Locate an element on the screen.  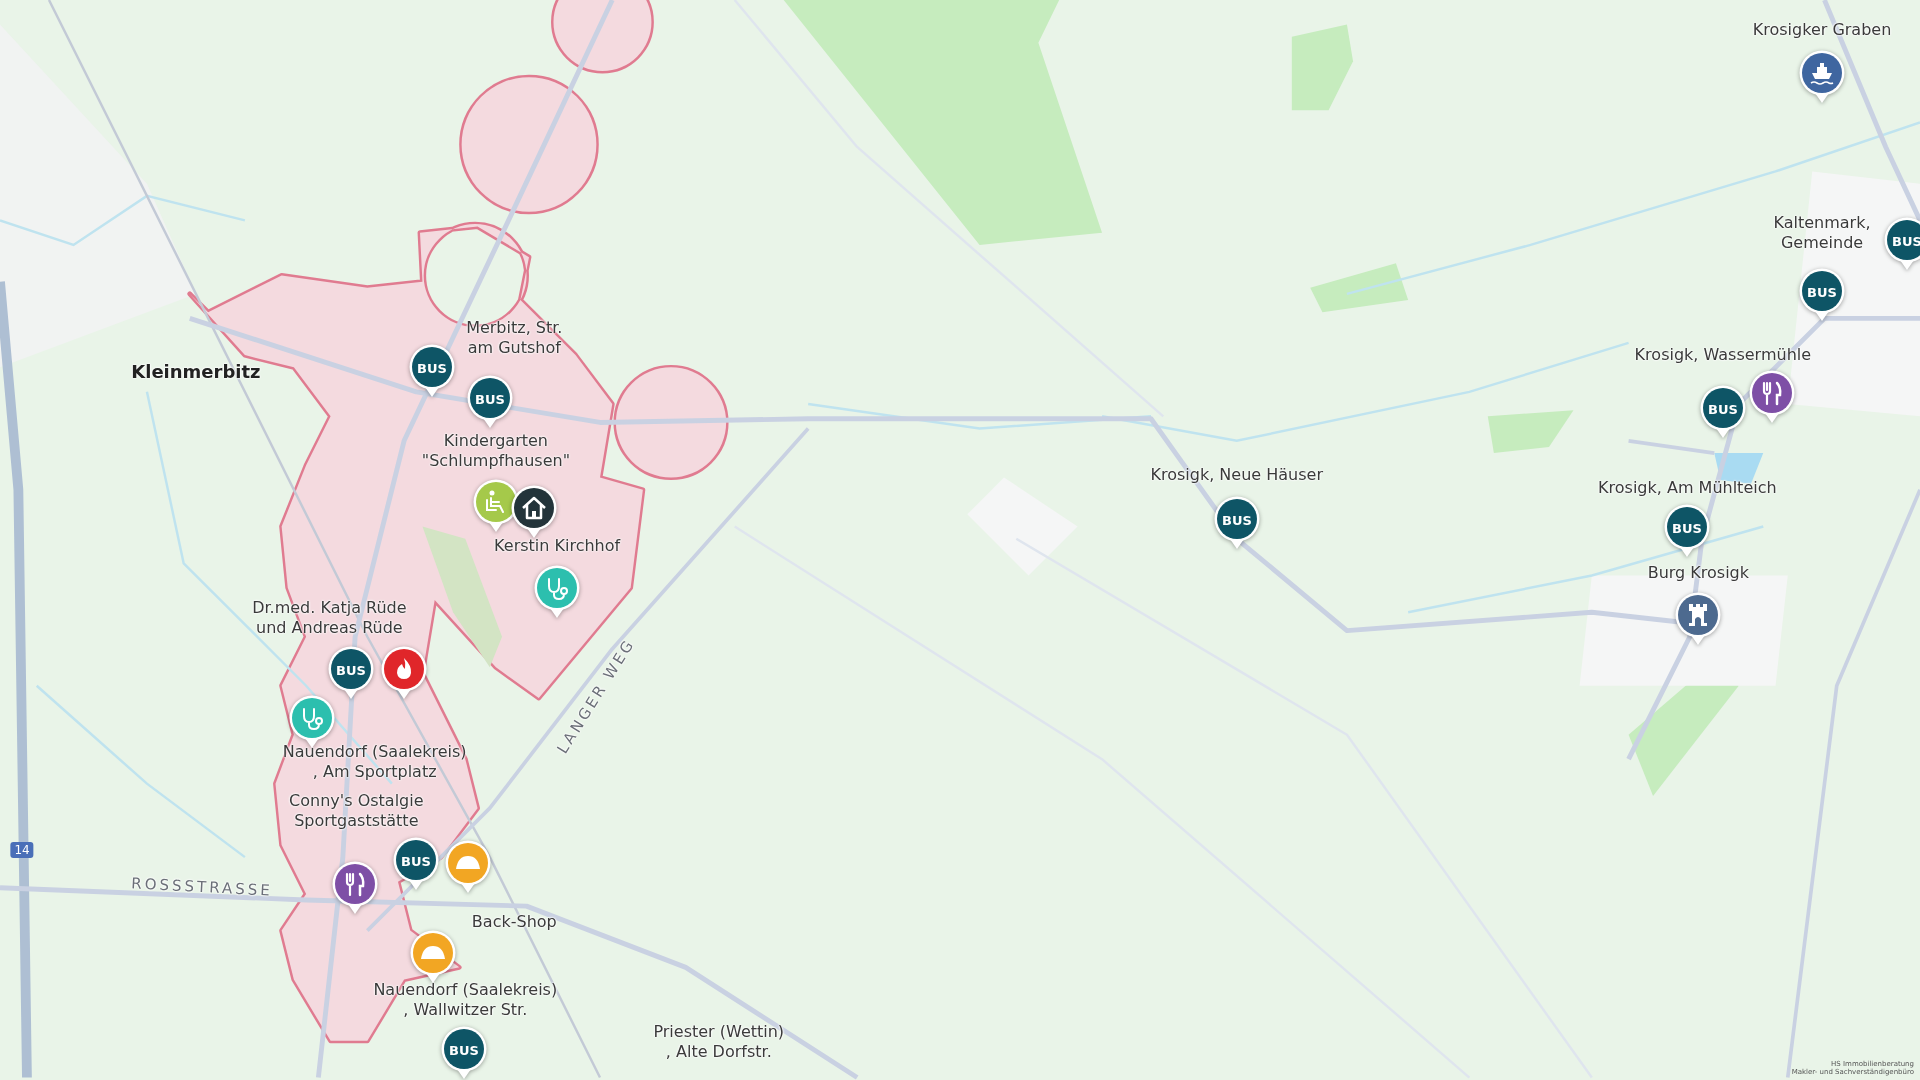
poi-label: Krosigk, Neue Häuser is located at coordinates (1236, 475).